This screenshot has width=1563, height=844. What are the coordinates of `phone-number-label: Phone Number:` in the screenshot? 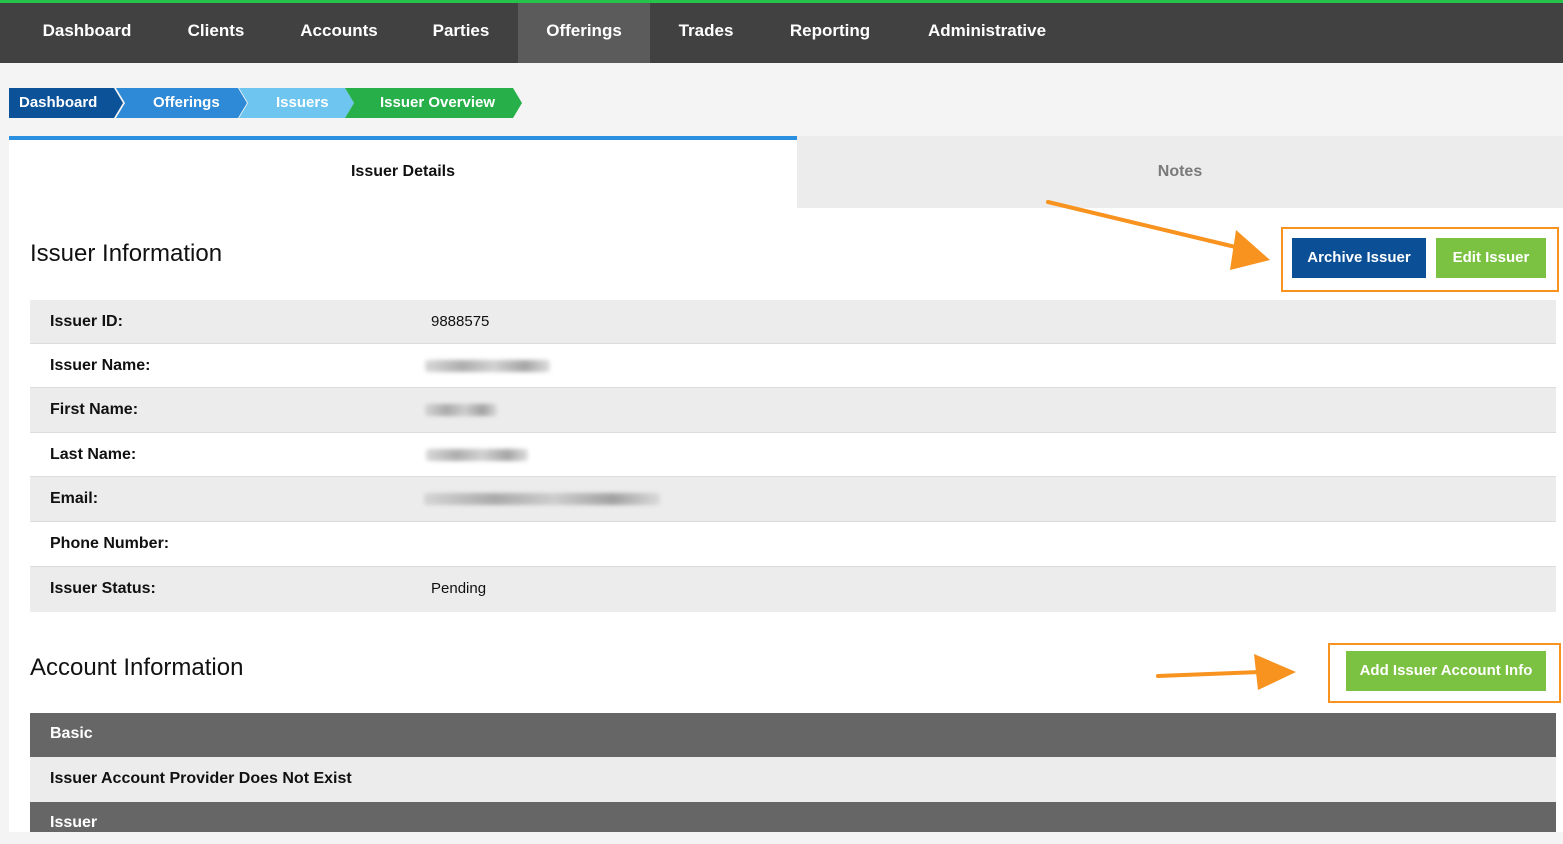 It's located at (110, 543).